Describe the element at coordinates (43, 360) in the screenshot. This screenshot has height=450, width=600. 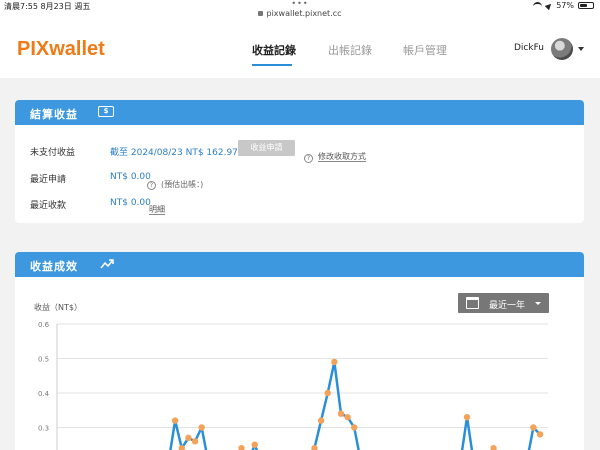
I see `y-tick-label: 0.5` at that location.